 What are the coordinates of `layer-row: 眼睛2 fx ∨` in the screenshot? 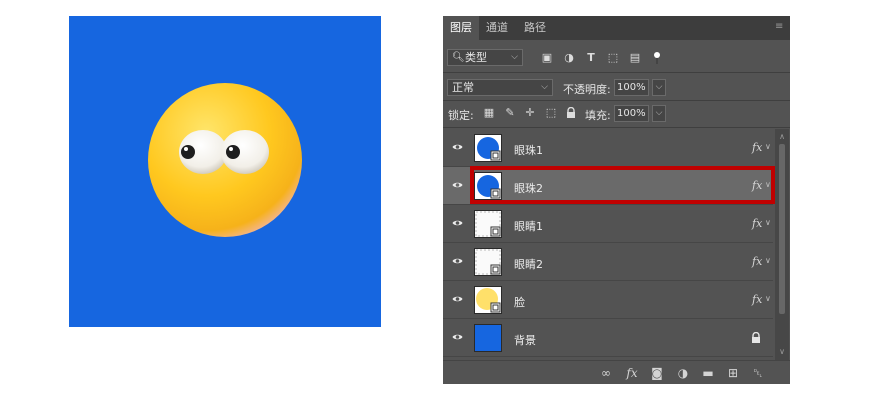 It's located at (608, 262).